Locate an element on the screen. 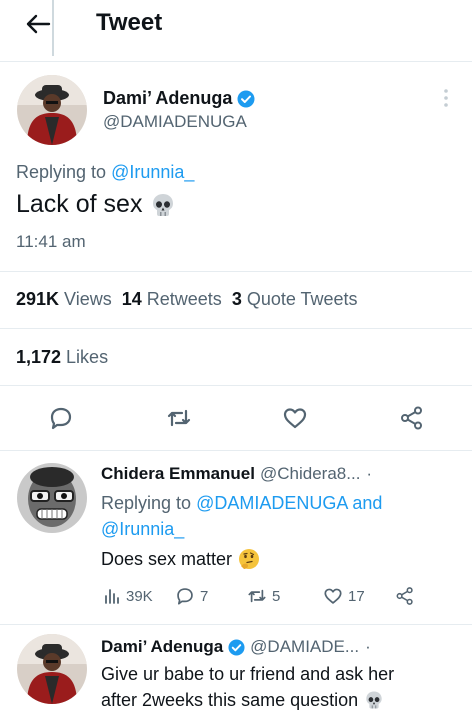 The width and height of the screenshot is (472, 720). reply1-header: Chidera Emmanuel @Chidera8... · is located at coordinates (236, 474).